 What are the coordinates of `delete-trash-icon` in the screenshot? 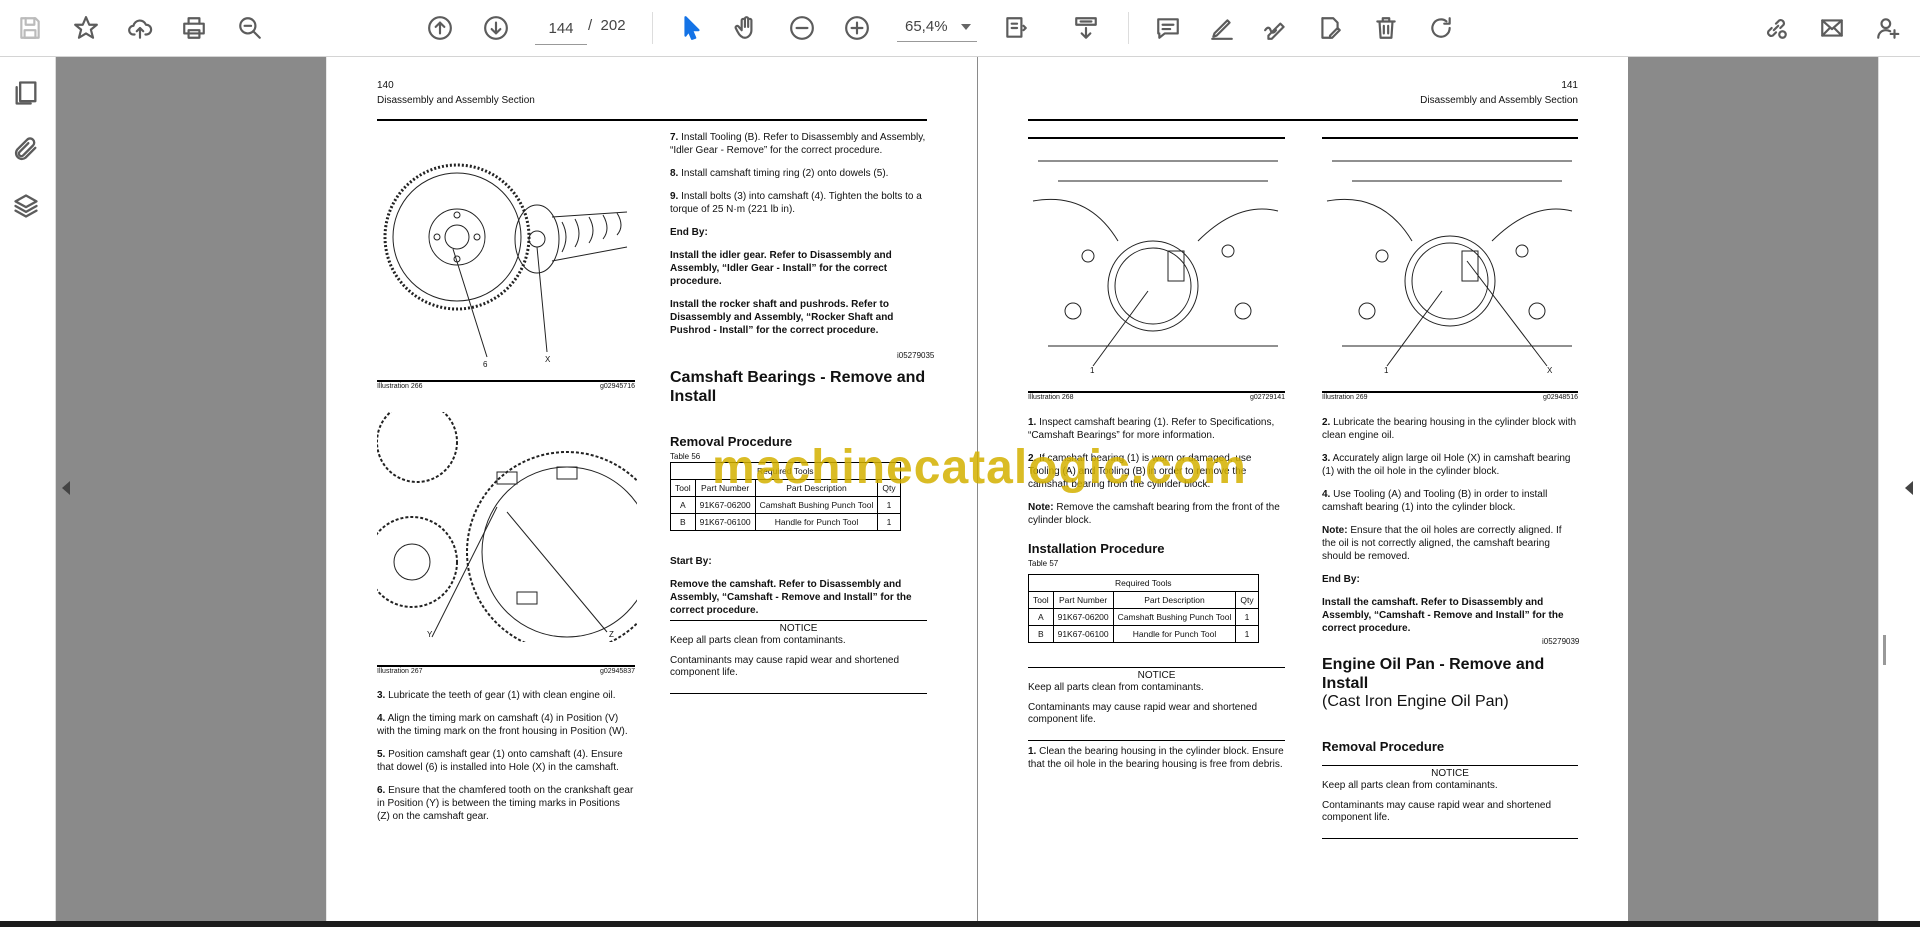 It's located at (1386, 28).